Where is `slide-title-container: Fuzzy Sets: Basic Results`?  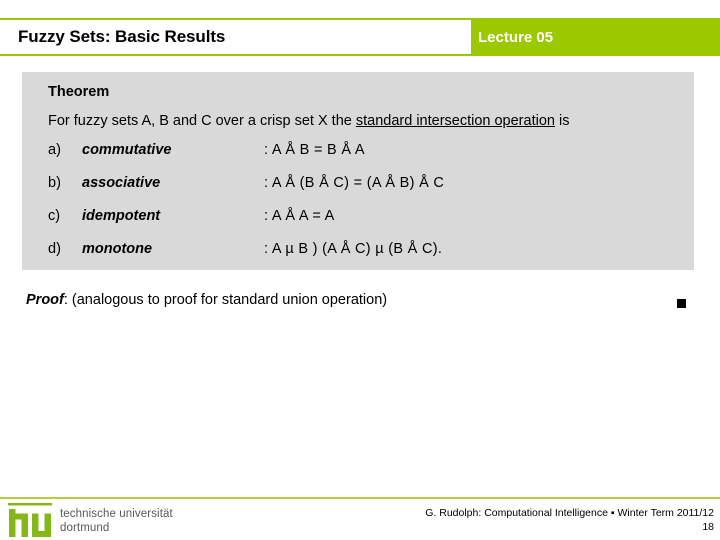
slide-title-container: Fuzzy Sets: Basic Results is located at coordinates (235, 37).